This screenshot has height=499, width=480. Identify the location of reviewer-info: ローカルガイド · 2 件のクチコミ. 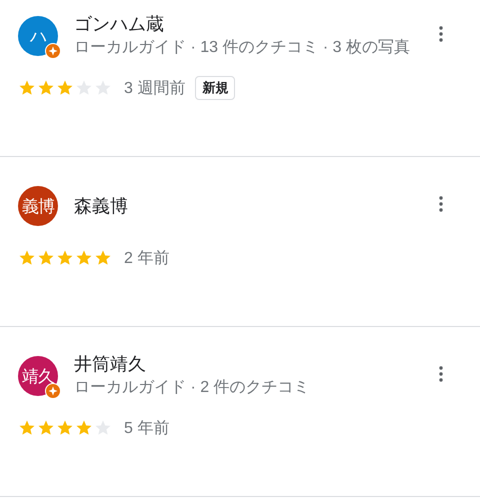
(192, 388).